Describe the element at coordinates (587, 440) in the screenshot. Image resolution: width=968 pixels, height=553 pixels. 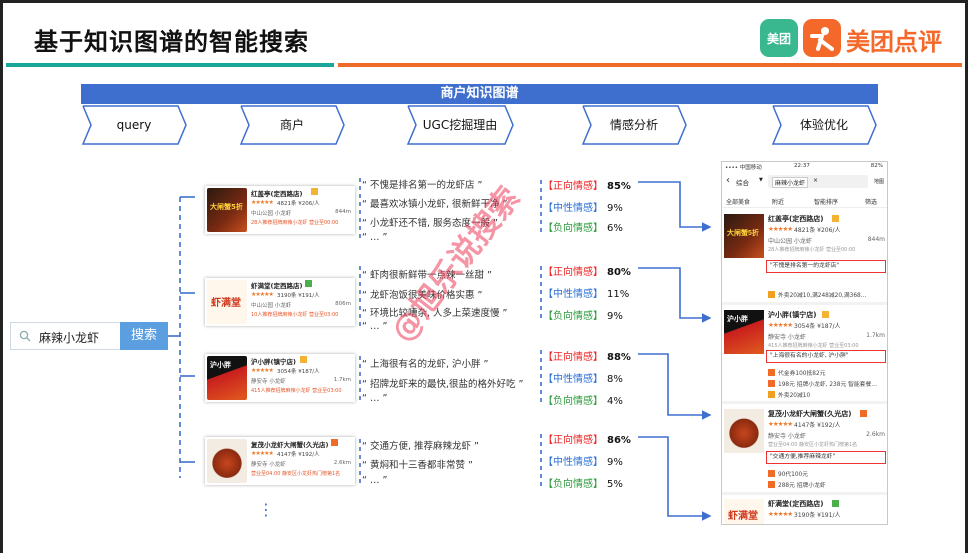
I see `sentiment-positive: 【正向情感】 86%` at that location.